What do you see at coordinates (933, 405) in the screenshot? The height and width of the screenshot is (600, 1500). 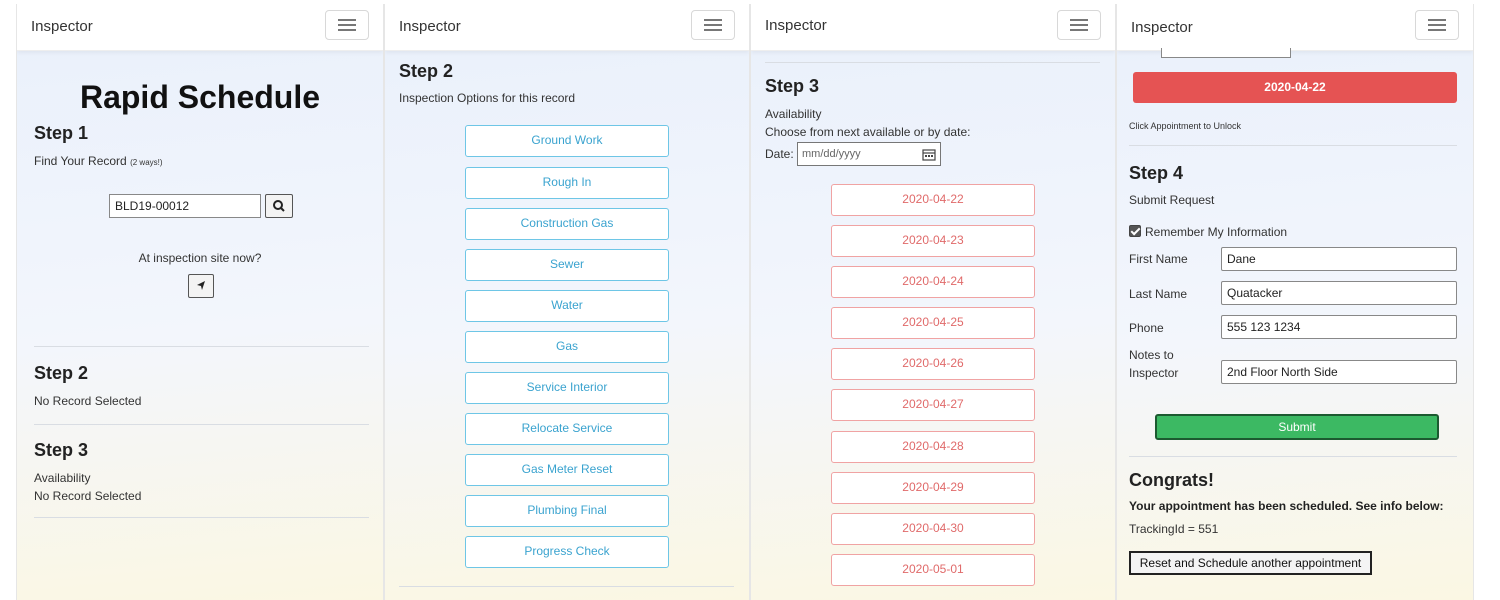 I see `date-option: 2020-04-27` at bounding box center [933, 405].